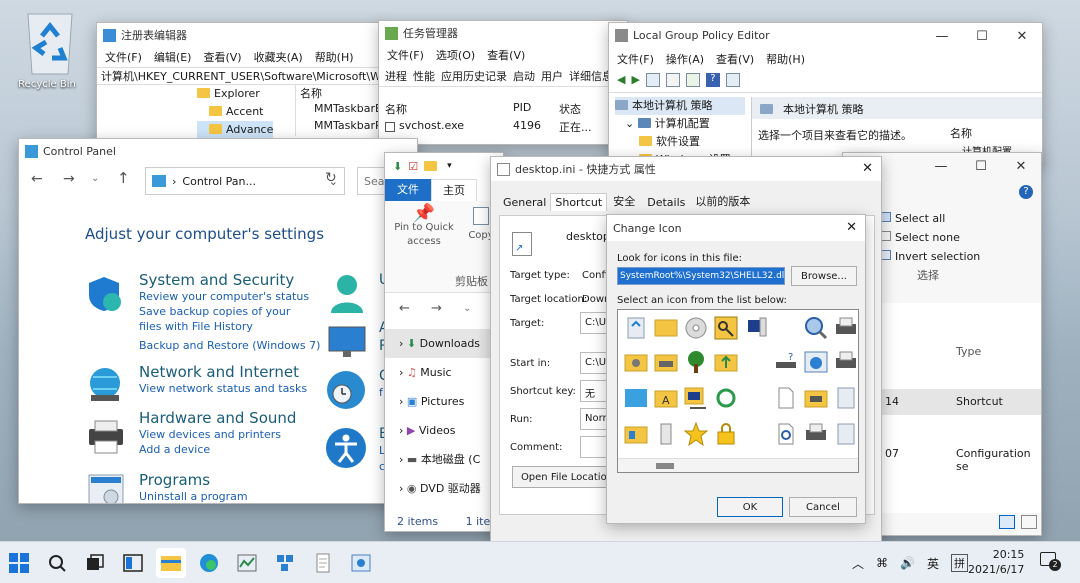  Describe the element at coordinates (680, 142) in the screenshot. I see `tree-item: 软件设置` at that location.